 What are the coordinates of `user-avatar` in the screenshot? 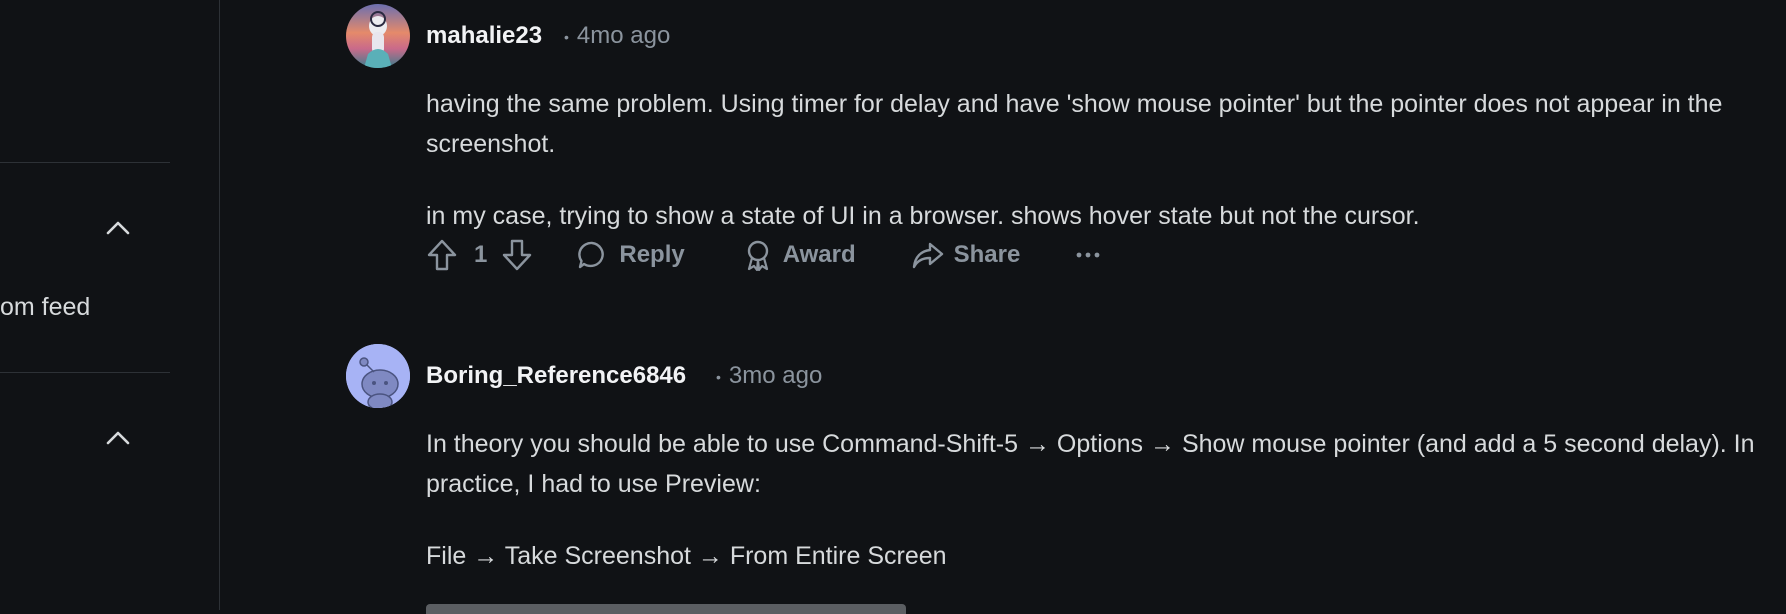 It's located at (378, 36).